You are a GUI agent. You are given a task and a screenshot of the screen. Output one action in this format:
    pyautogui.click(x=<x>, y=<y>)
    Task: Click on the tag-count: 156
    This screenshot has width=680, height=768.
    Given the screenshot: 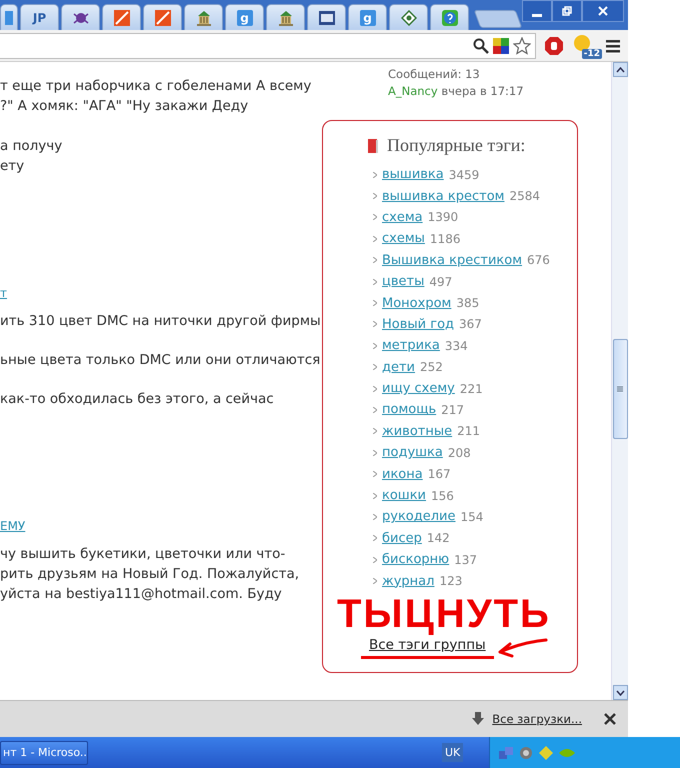 What is the action you would take?
    pyautogui.click(x=442, y=495)
    